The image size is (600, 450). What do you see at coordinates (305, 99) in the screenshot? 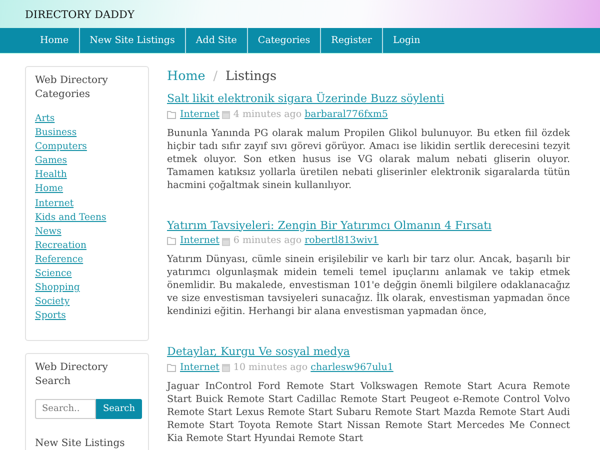
I see `listing-title-link: Salt likit elektronik sigara Üzerinde Buzz söylenti` at bounding box center [305, 99].